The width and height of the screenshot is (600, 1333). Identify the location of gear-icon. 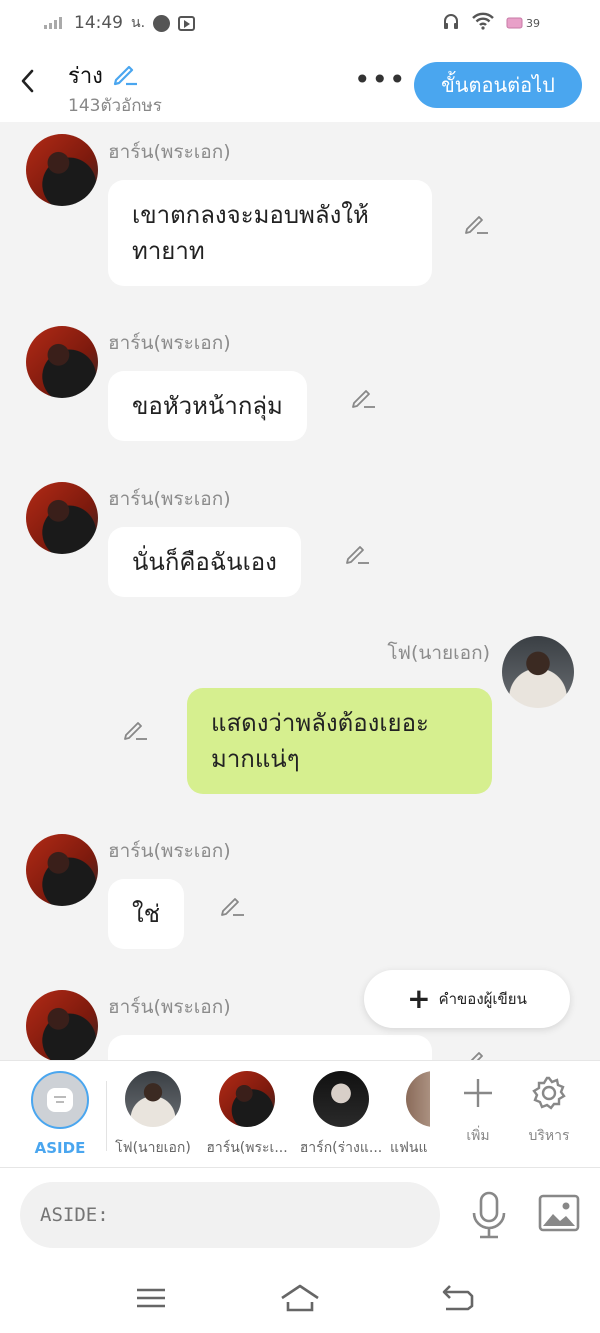
(549, 1093).